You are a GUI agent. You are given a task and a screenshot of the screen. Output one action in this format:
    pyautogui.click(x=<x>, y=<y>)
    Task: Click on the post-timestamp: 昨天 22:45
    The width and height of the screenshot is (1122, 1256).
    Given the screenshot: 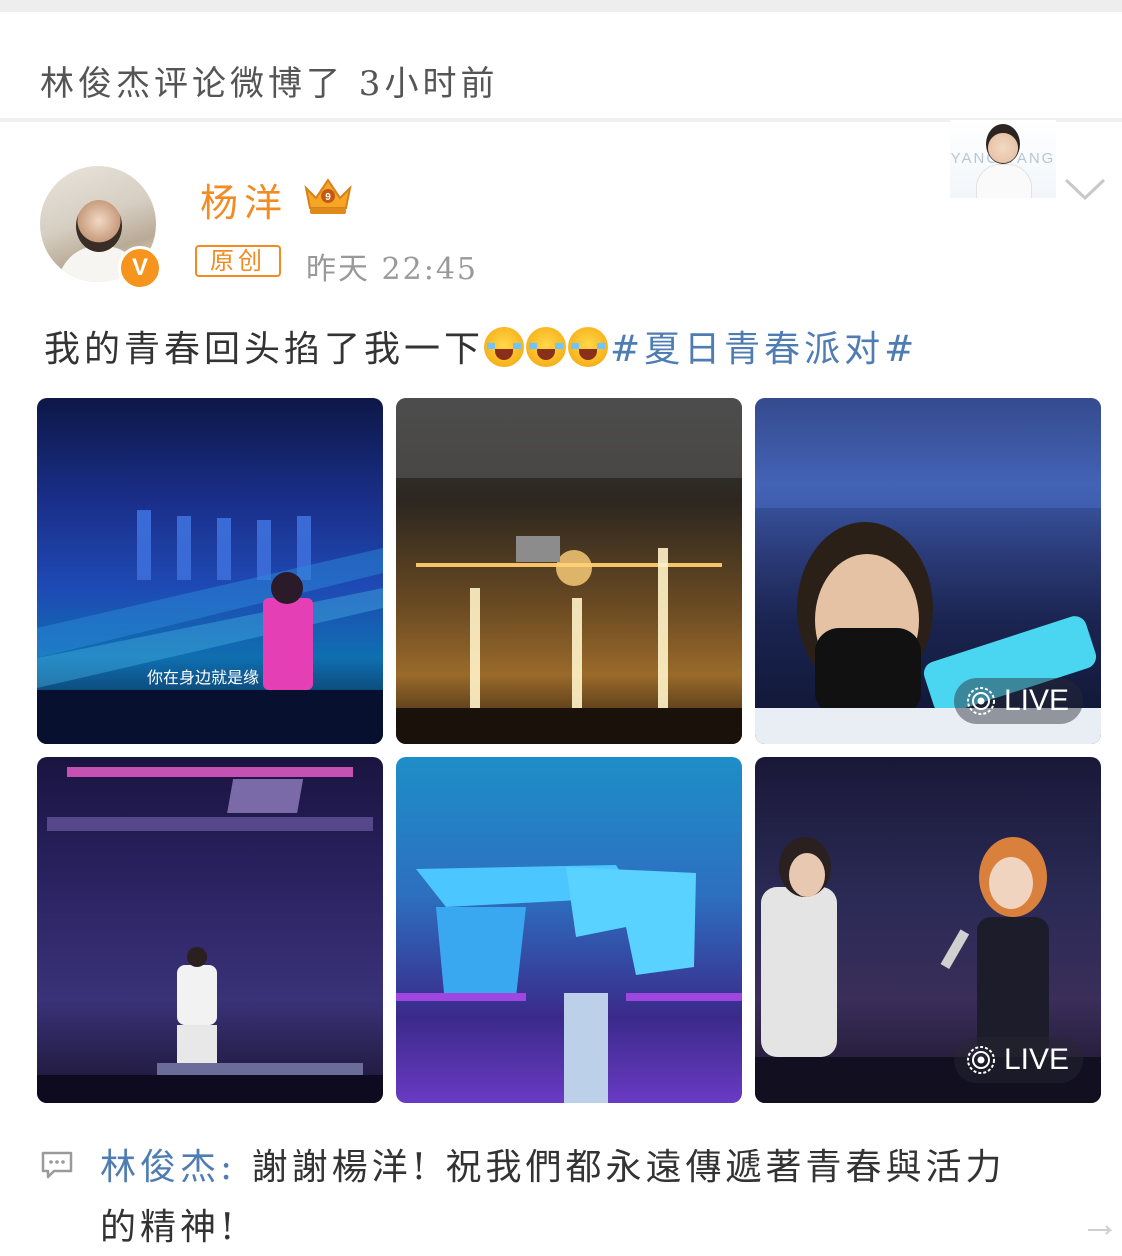 What is the action you would take?
    pyautogui.click(x=392, y=269)
    